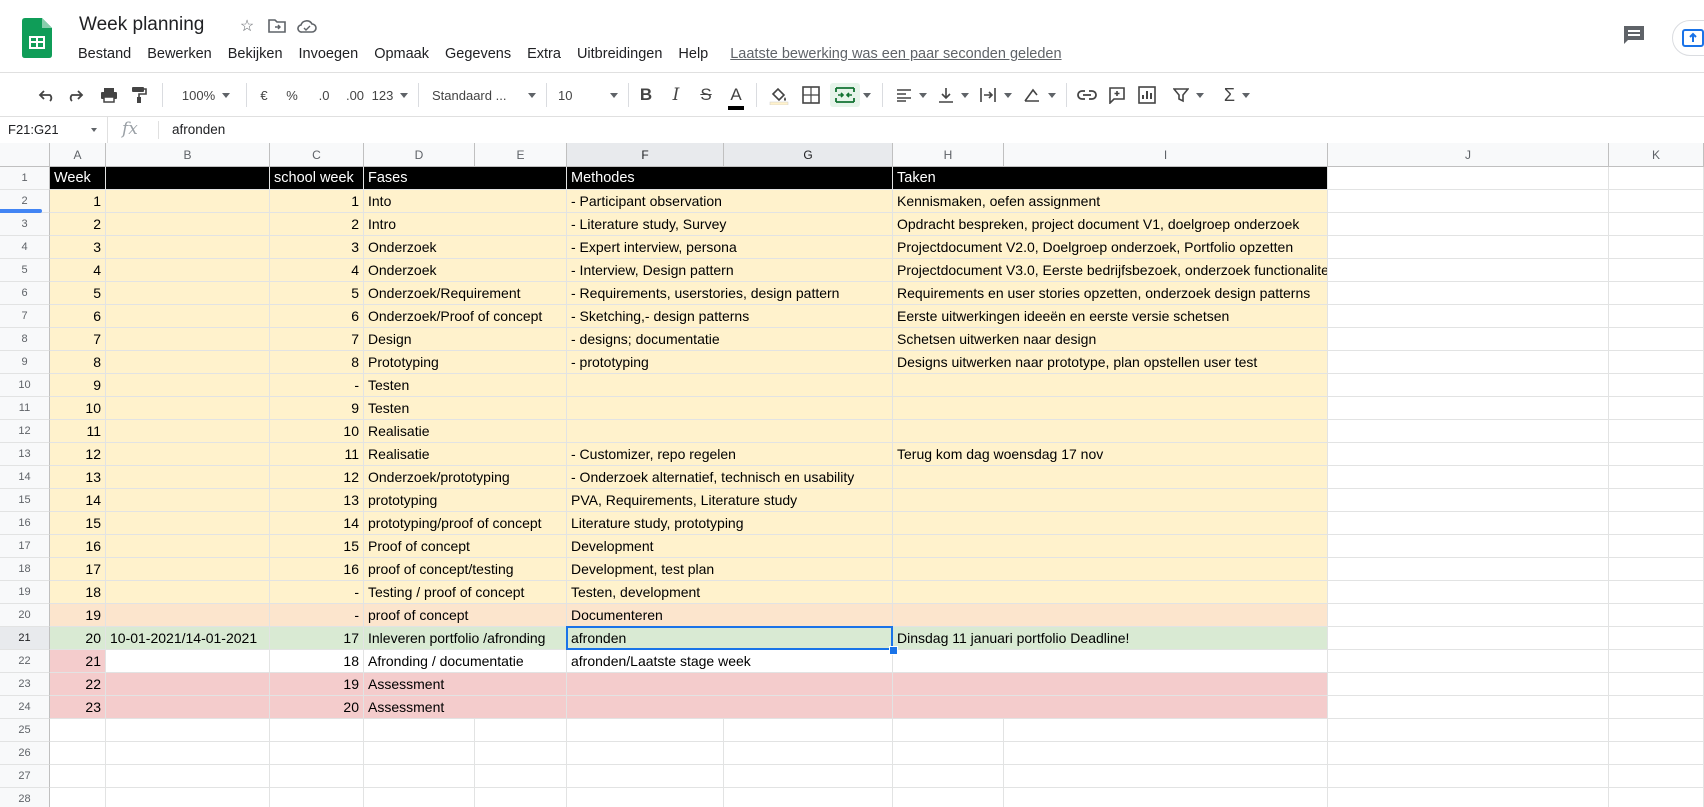 This screenshot has width=1704, height=807. Describe the element at coordinates (324, 95) in the screenshot. I see `decrease-decimal-button: .0` at that location.